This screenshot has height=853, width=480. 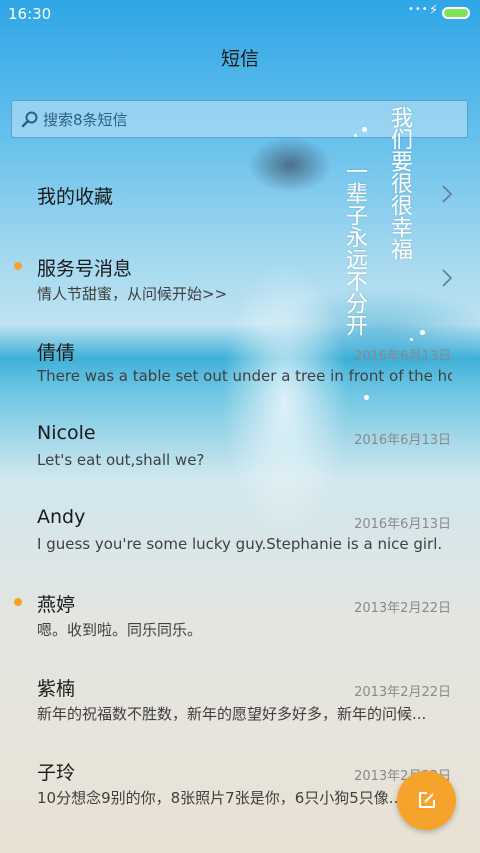 What do you see at coordinates (240, 14) in the screenshot?
I see `status-bar: 16:30 ••• ⚡` at bounding box center [240, 14].